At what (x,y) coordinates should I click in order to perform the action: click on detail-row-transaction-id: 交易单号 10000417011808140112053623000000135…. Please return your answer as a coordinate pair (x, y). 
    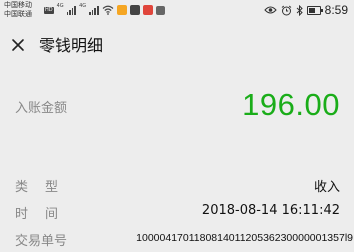
    Looking at the image, I should click on (177, 238).